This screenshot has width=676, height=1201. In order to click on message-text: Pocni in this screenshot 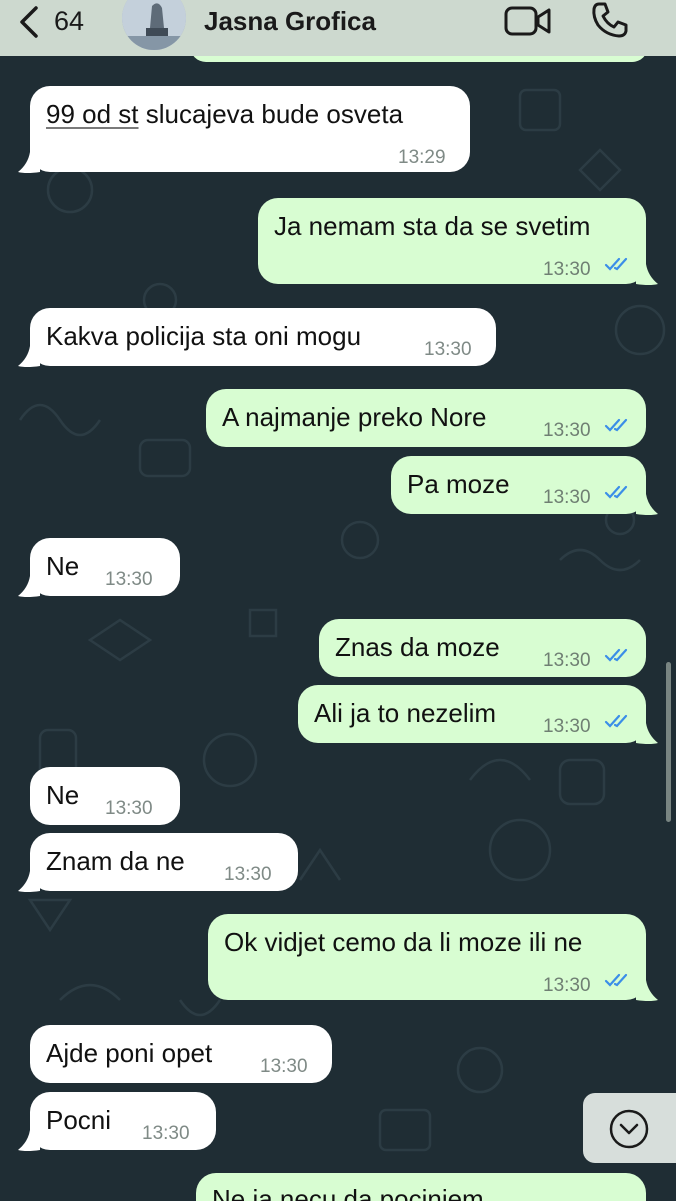, I will do `click(79, 1120)`.